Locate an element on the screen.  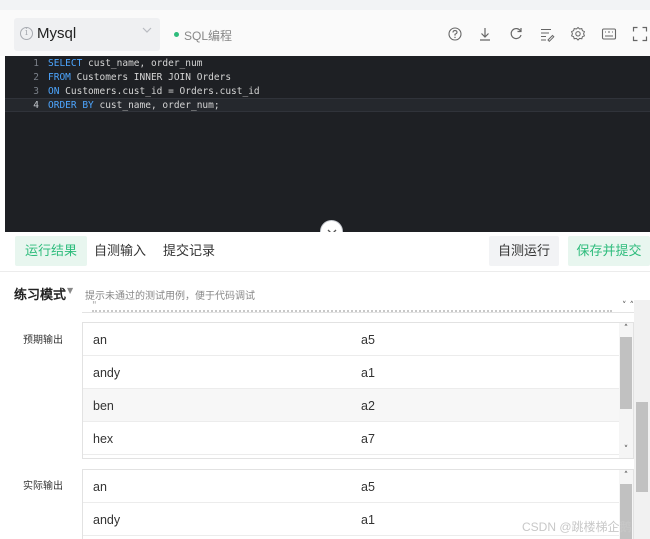
shortcut-icon is located at coordinates (609, 34).